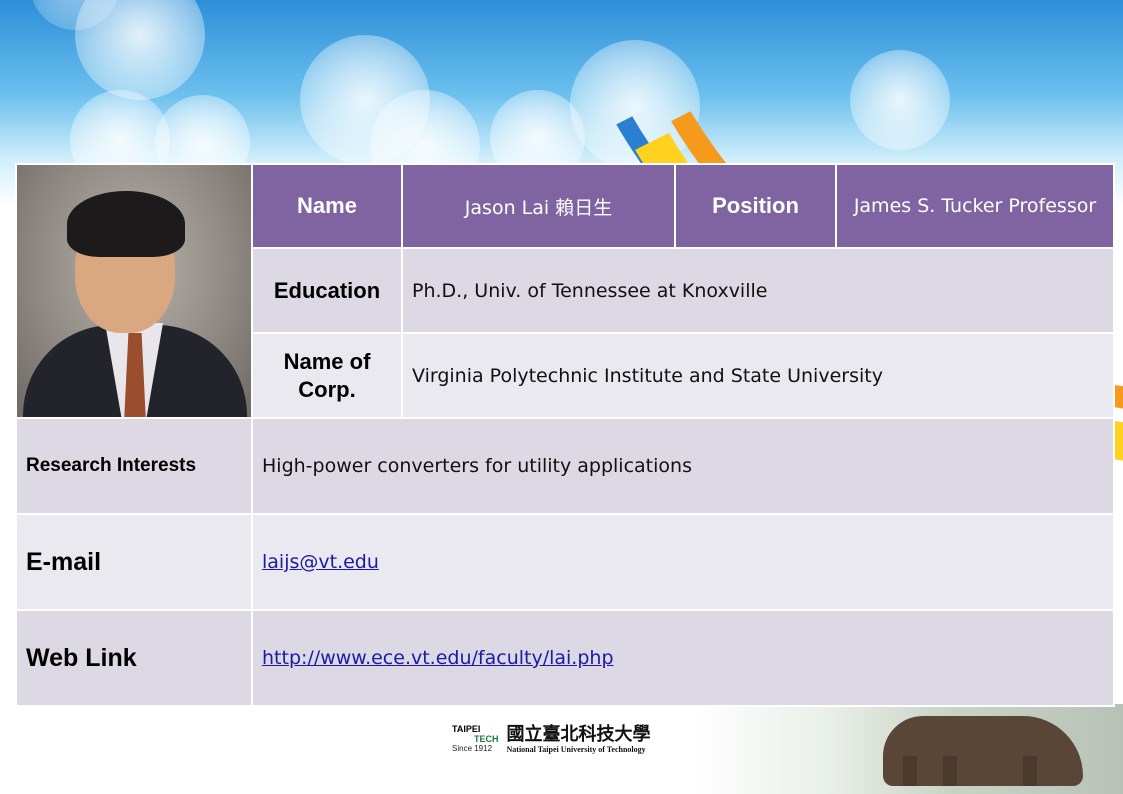 This screenshot has height=794, width=1123. Describe the element at coordinates (538, 206) in the screenshot. I see `name-value: Jason Lai 賴日生` at that location.